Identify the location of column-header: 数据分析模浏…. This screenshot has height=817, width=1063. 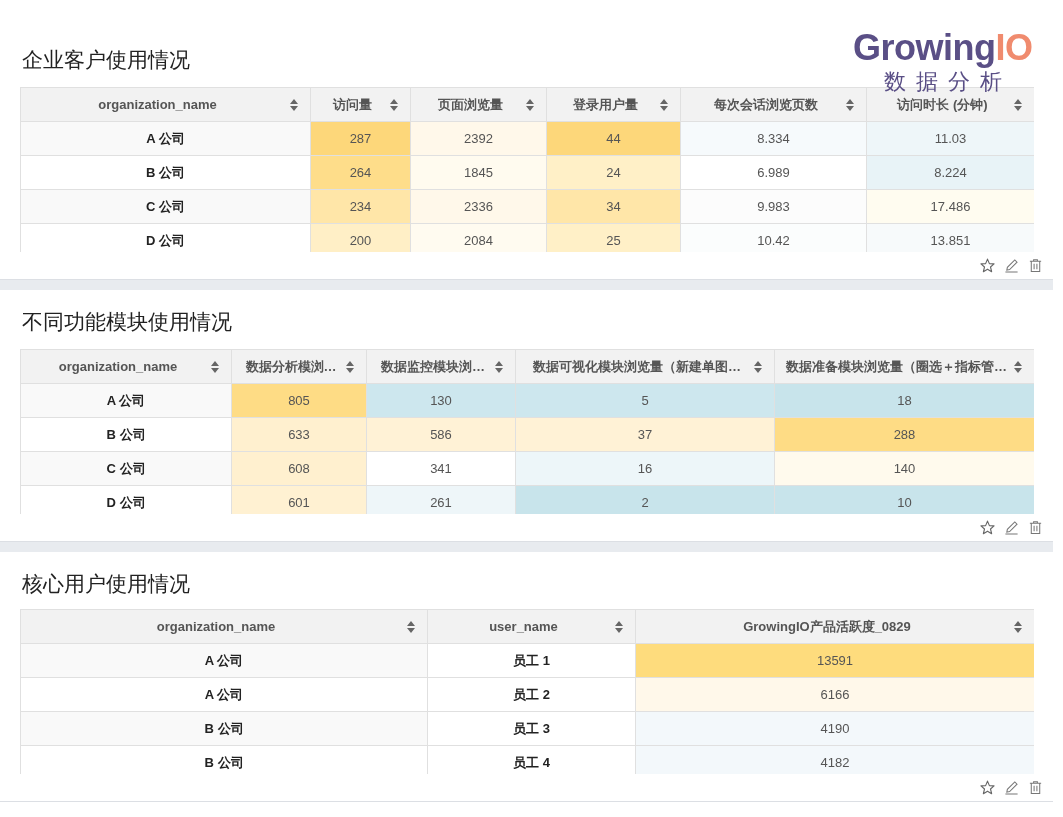
(299, 366).